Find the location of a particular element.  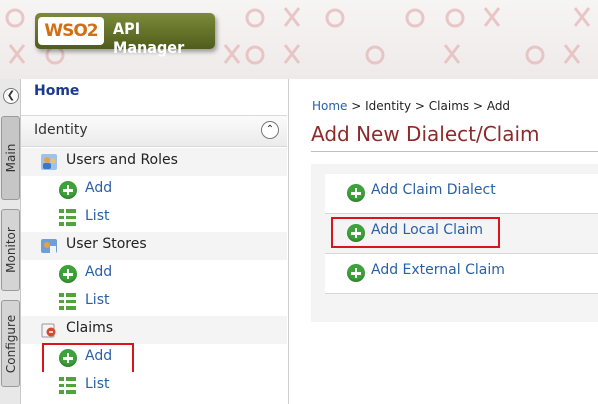

breadcrumb-path: > Identity > Claims > Add is located at coordinates (429, 106).